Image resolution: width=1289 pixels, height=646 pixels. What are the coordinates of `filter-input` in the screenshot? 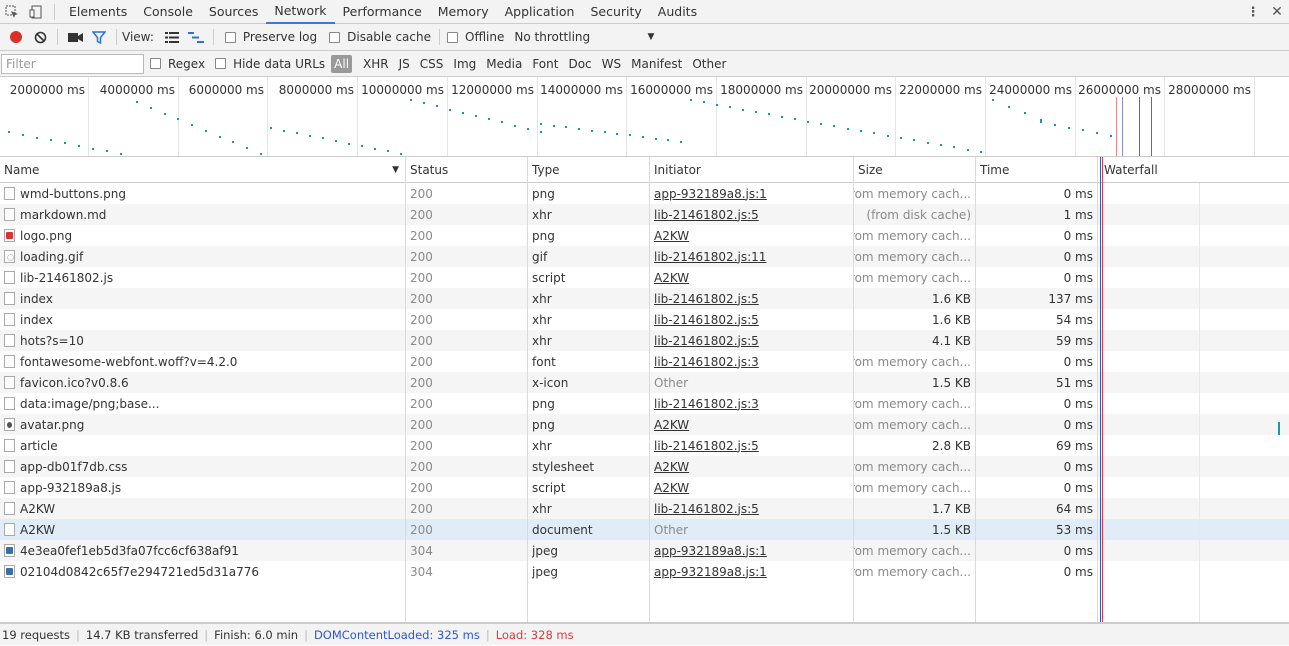 It's located at (72, 63).